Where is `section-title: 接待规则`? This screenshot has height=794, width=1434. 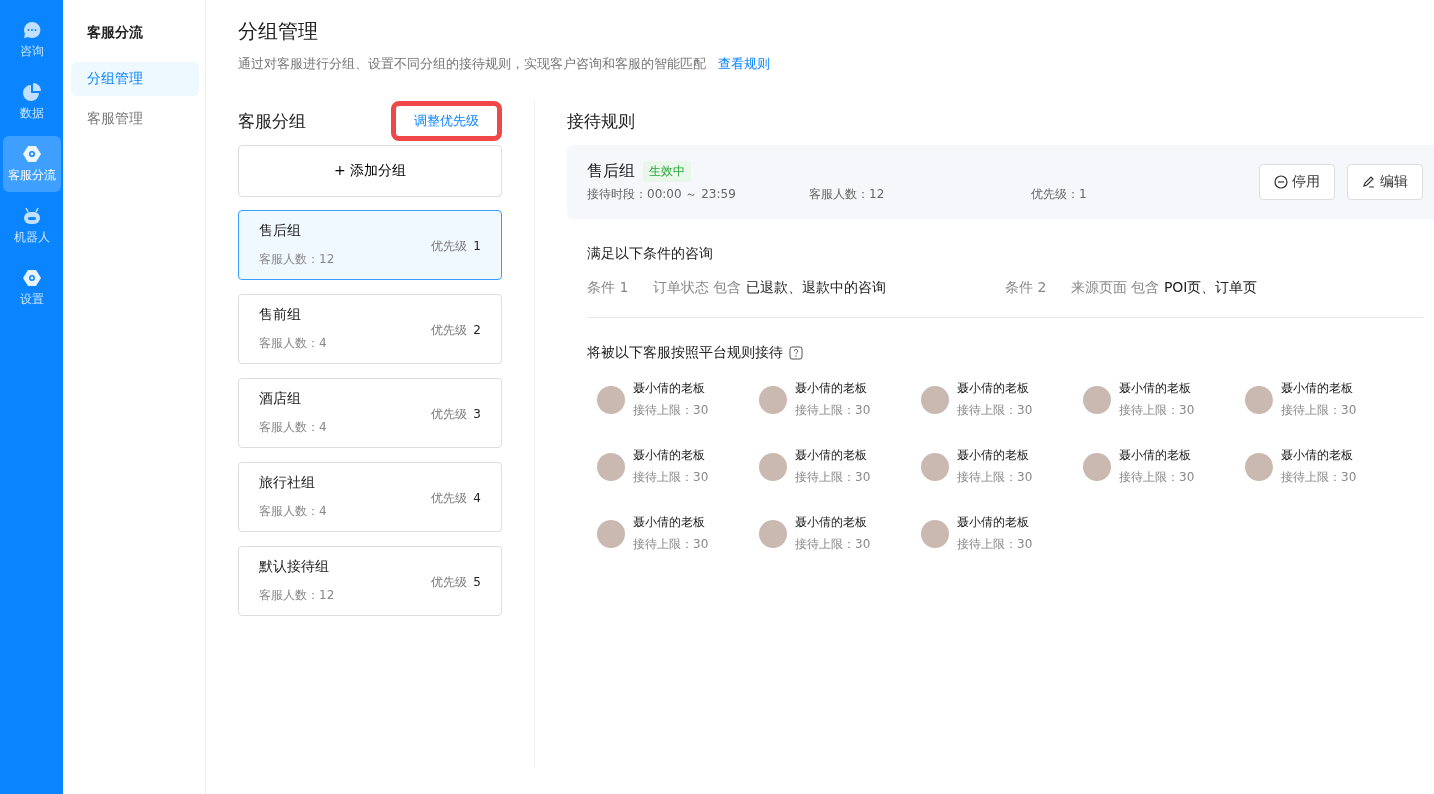
section-title: 接待规则 is located at coordinates (601, 121).